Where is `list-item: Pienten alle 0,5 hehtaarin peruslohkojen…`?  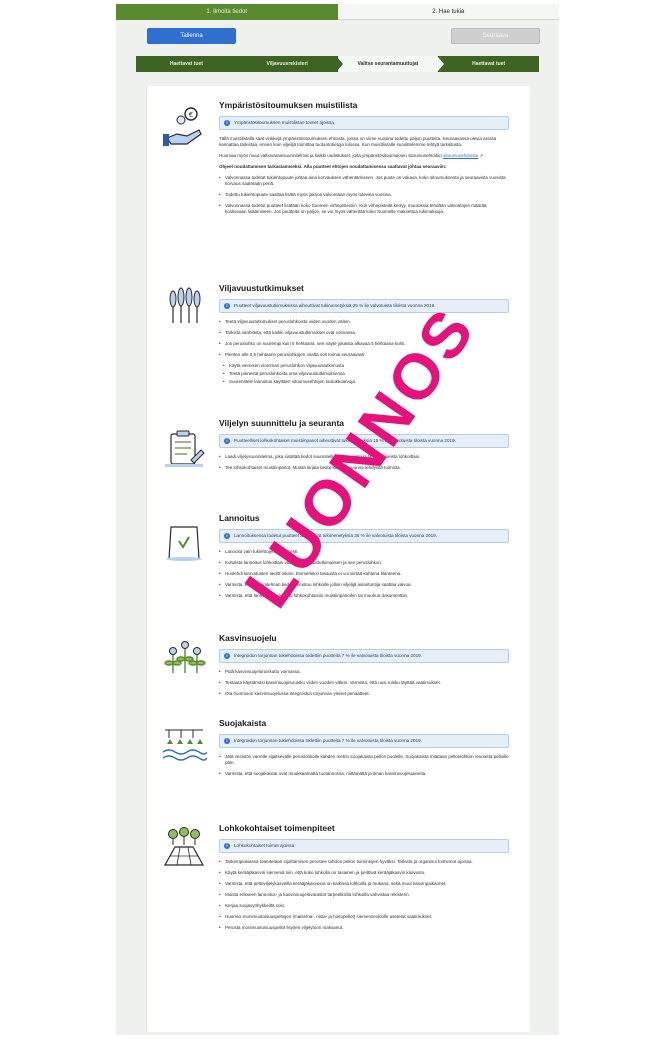
list-item: Pienten alle 0,5 hehtaarin peruslohkojen… is located at coordinates (364, 355).